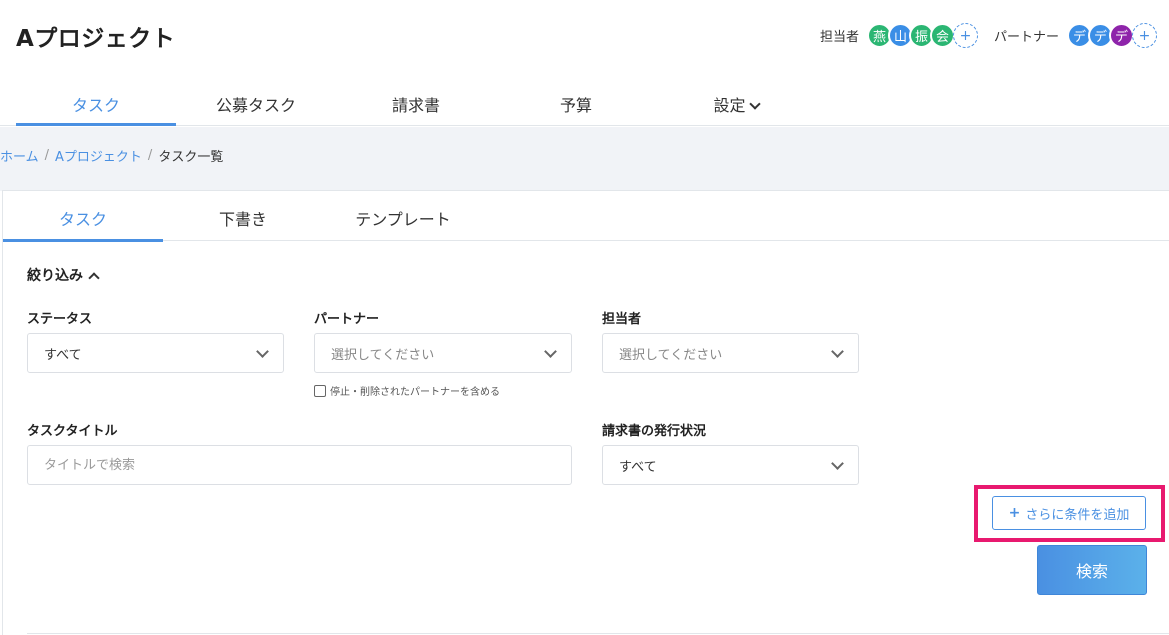 The height and width of the screenshot is (635, 1169). What do you see at coordinates (415, 392) in the screenshot?
I see `include-stopped-label: 停止・削除されたパートナーを含める` at bounding box center [415, 392].